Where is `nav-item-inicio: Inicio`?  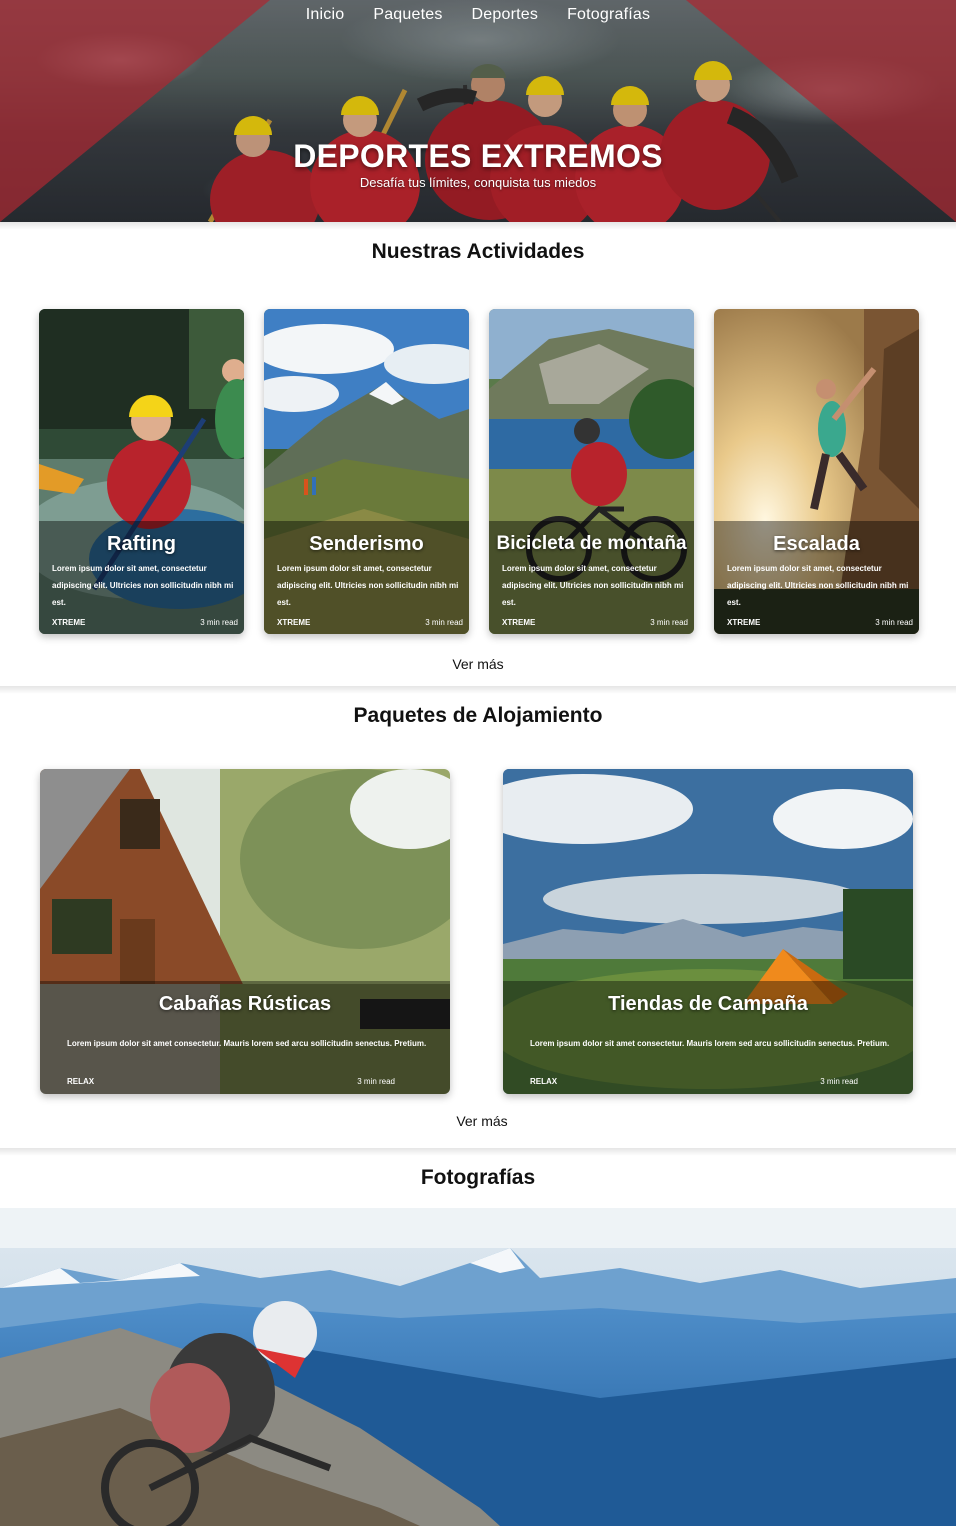 nav-item-inicio: Inicio is located at coordinates (325, 15).